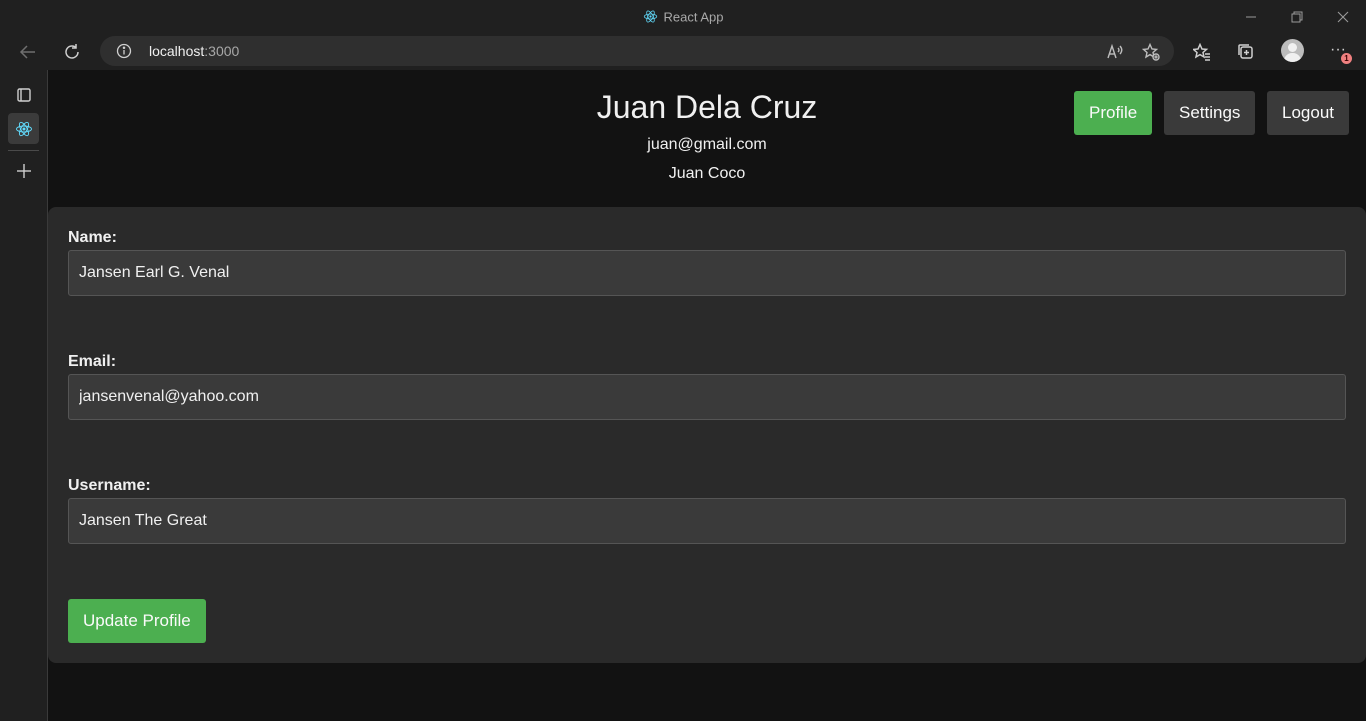 The image size is (1366, 721). What do you see at coordinates (637, 51) in the screenshot?
I see `address-bar: localhost:3000` at bounding box center [637, 51].